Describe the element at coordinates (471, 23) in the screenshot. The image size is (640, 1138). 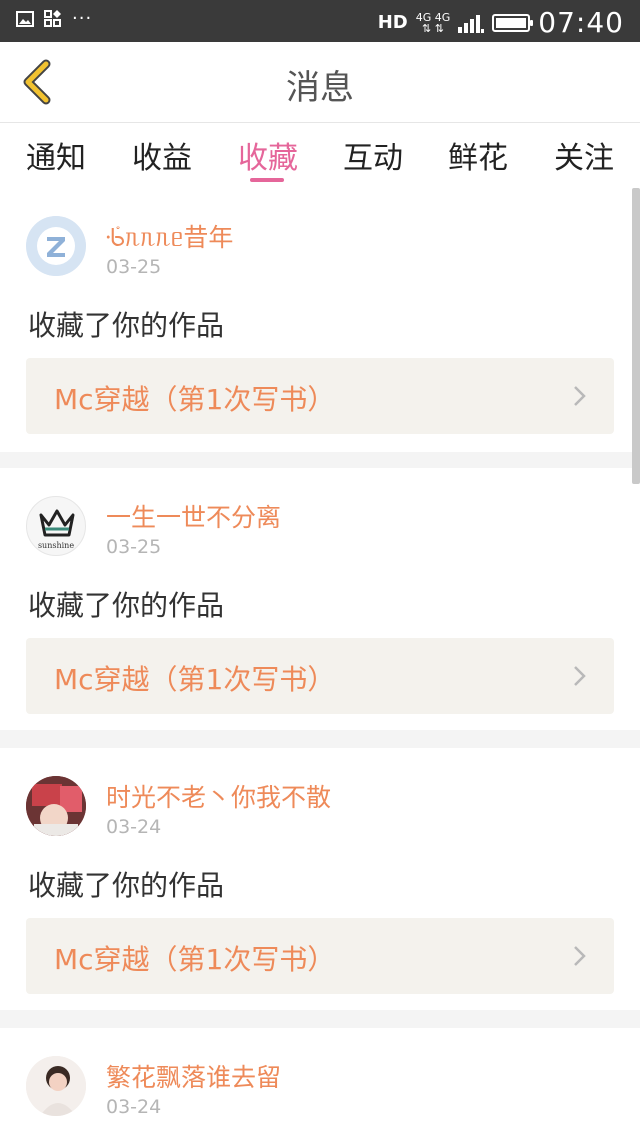
I see `signal-icon` at that location.